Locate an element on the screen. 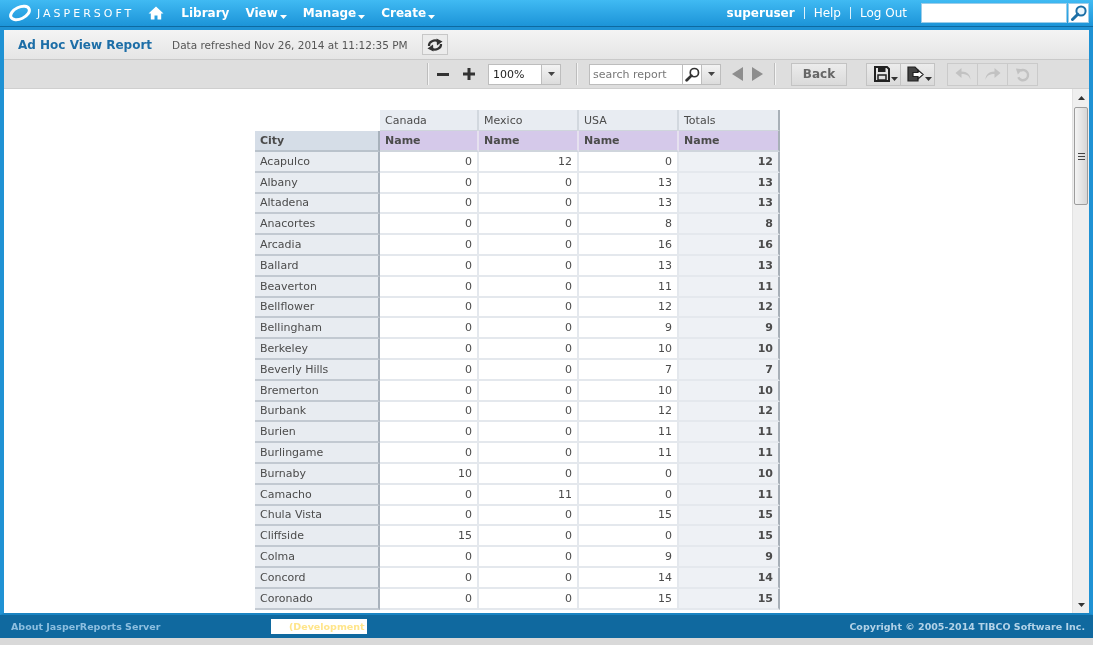 The image size is (1093, 645). save-button is located at coordinates (883, 74).